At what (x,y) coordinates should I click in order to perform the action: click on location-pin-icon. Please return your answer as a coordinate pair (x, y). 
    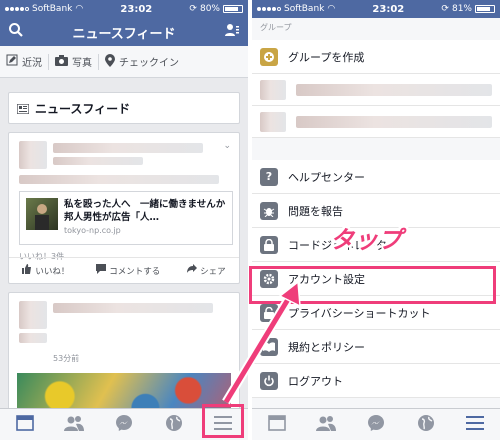
    Looking at the image, I should click on (110, 61).